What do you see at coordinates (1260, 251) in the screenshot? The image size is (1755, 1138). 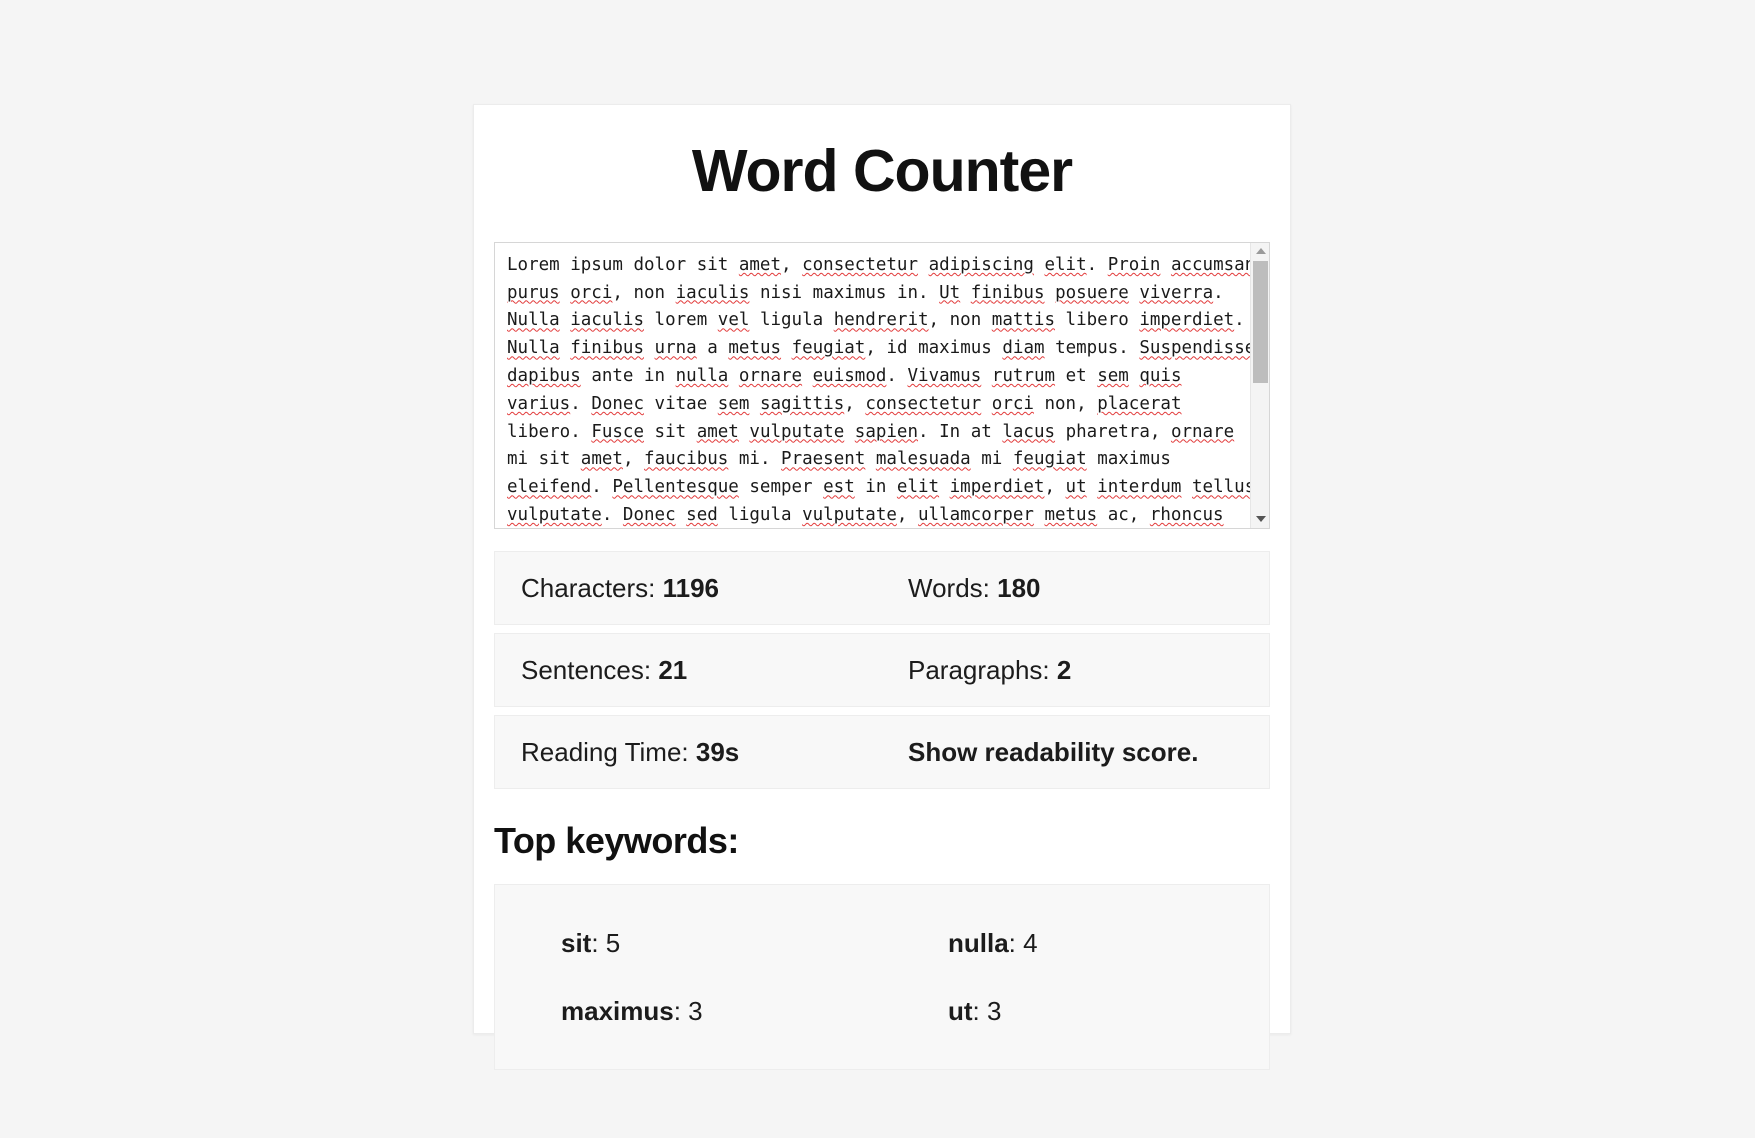 I see `scroll-up-arrow-icon` at bounding box center [1260, 251].